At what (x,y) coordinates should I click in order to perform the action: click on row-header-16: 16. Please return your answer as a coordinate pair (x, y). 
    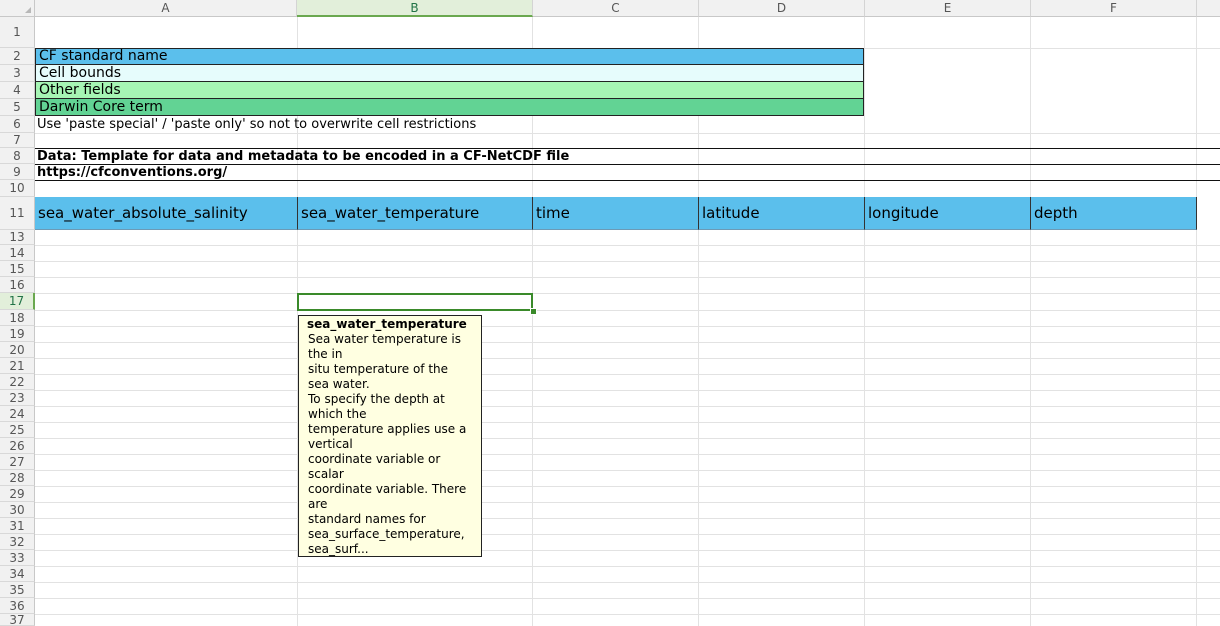
    Looking at the image, I should click on (17, 285).